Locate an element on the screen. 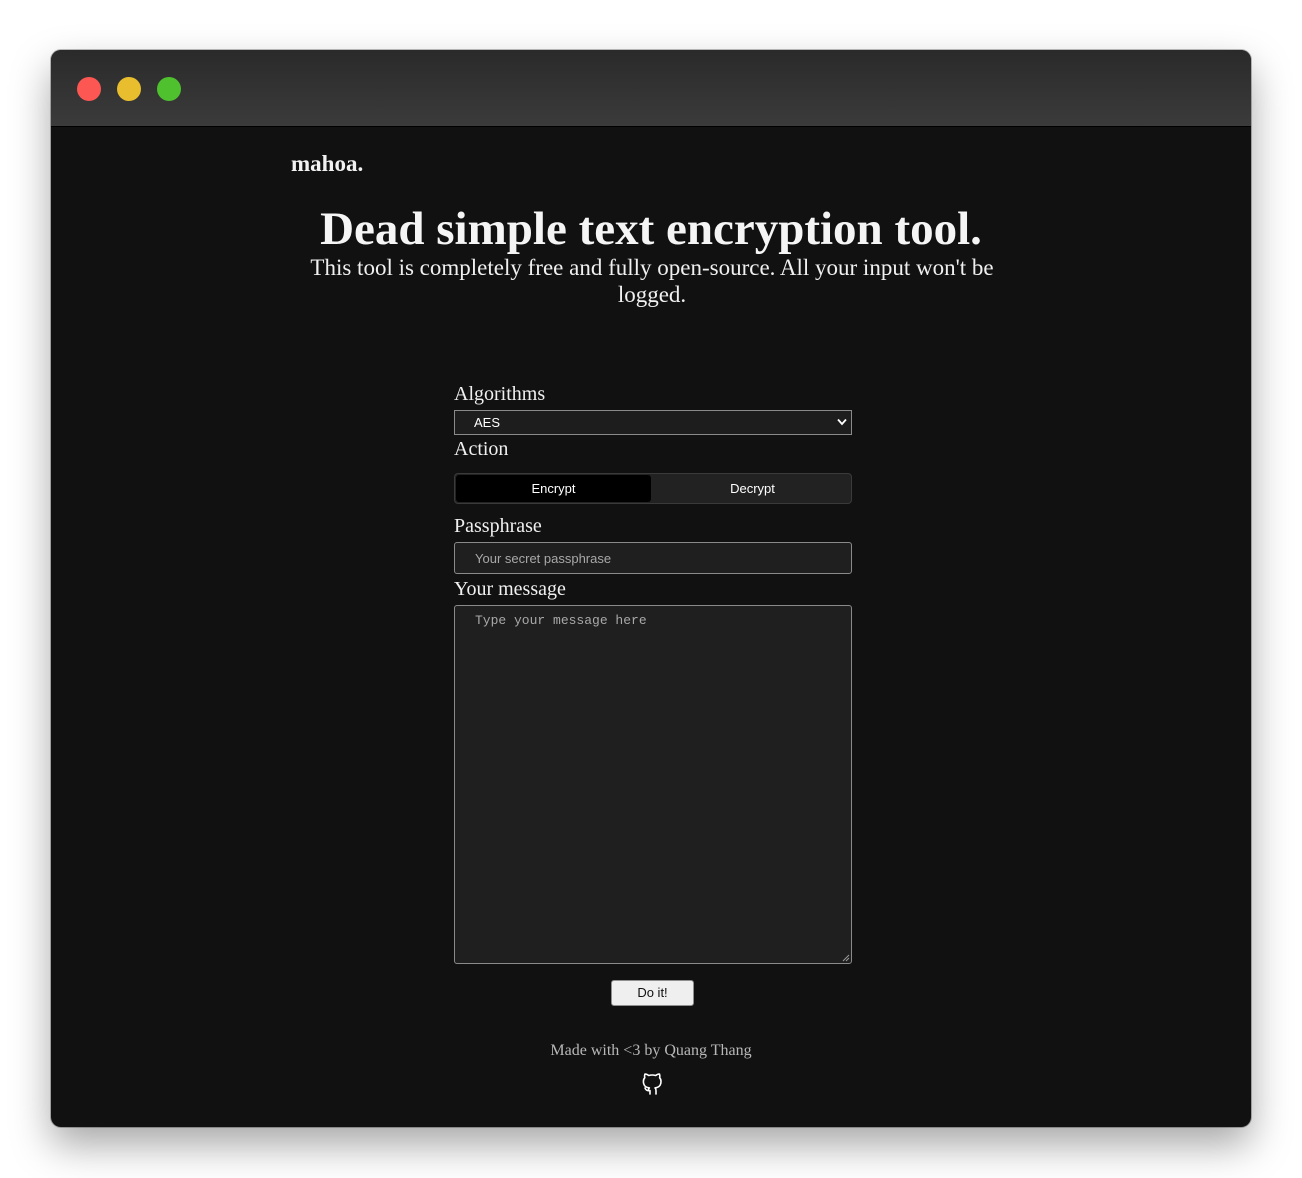  footer-credit: Made with <3 by Quang Thang is located at coordinates (651, 1050).